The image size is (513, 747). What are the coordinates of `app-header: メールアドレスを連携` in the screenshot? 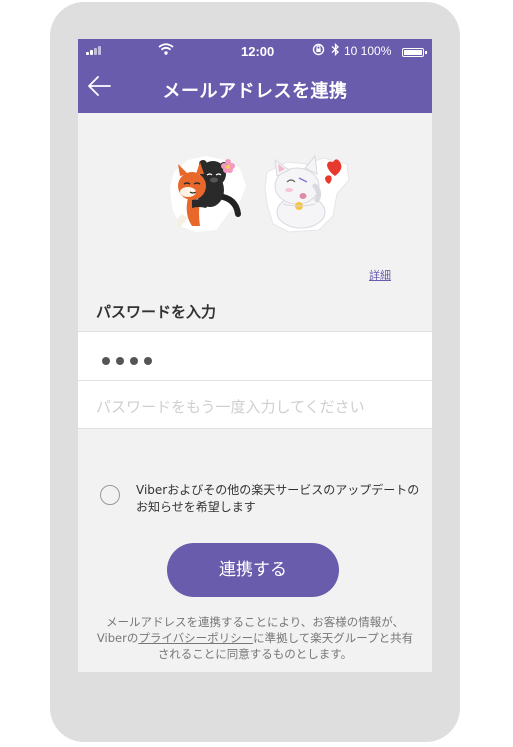 It's located at (255, 87).